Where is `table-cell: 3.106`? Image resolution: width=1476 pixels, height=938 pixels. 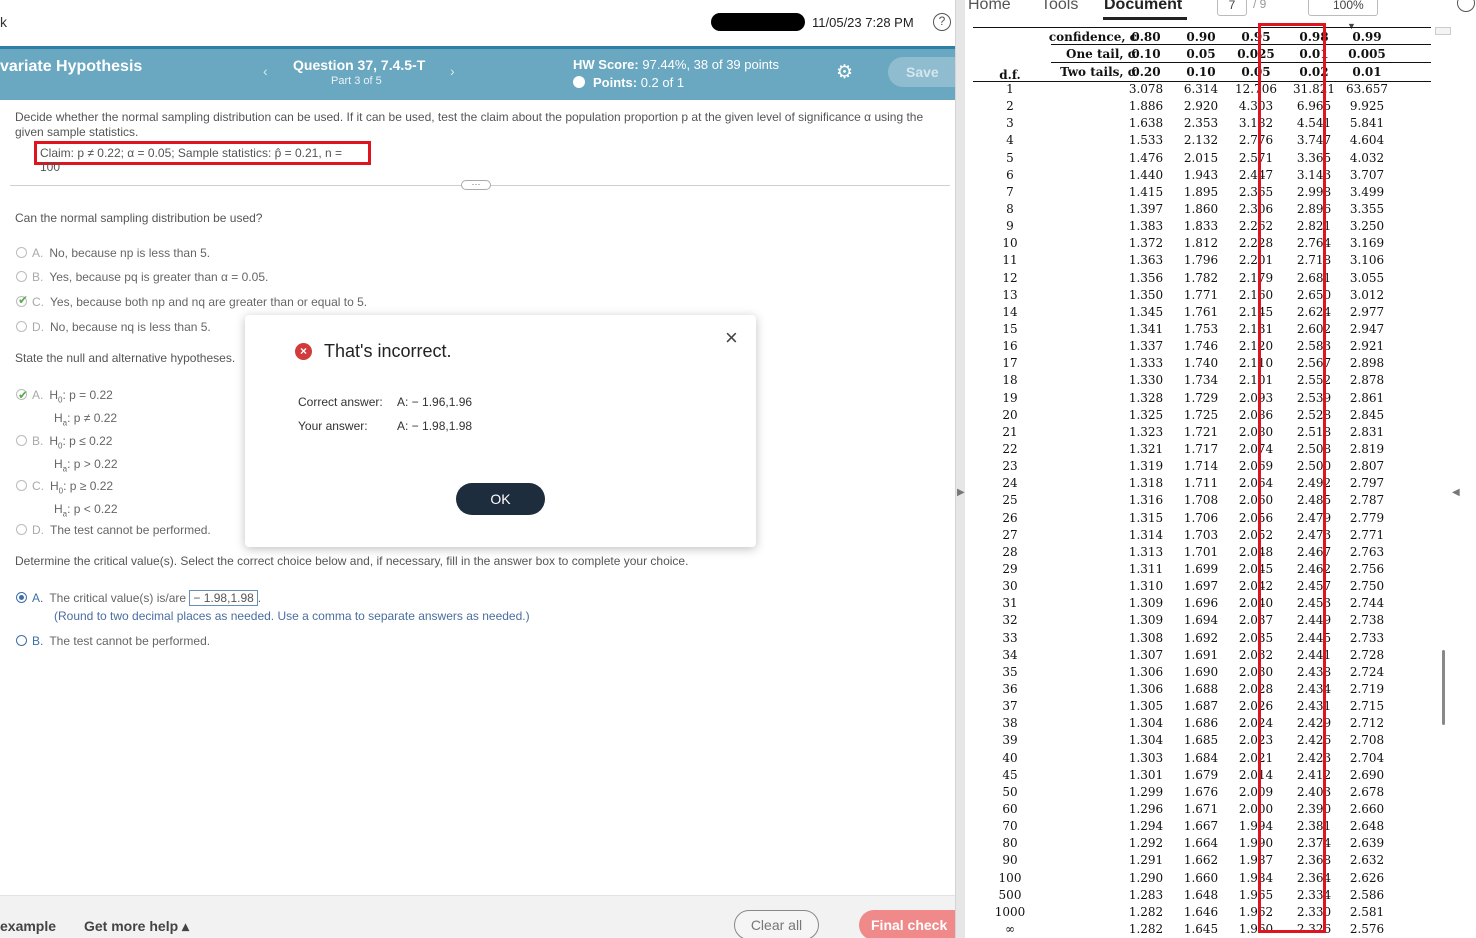 table-cell: 3.106 is located at coordinates (1367, 260).